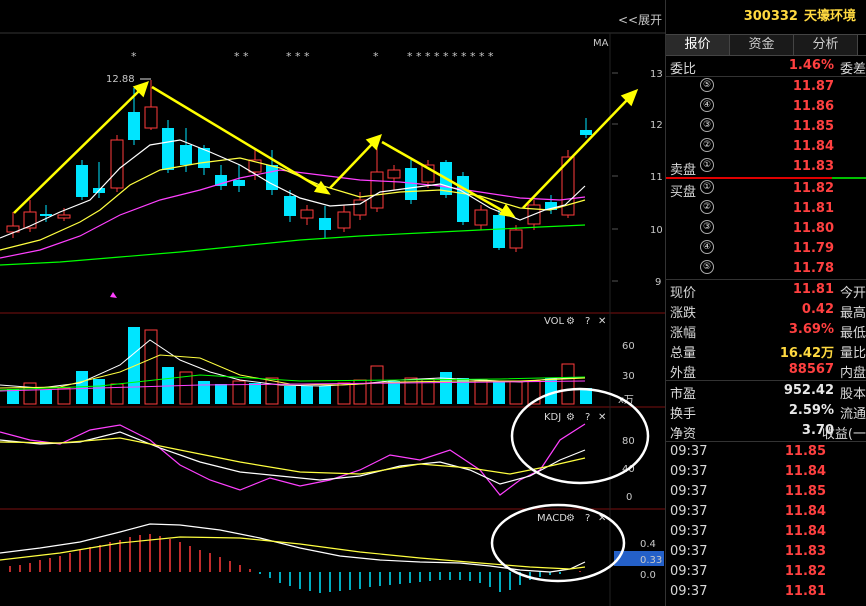  I want to click on buy-level-row: ③ 11.80, so click(766, 229).